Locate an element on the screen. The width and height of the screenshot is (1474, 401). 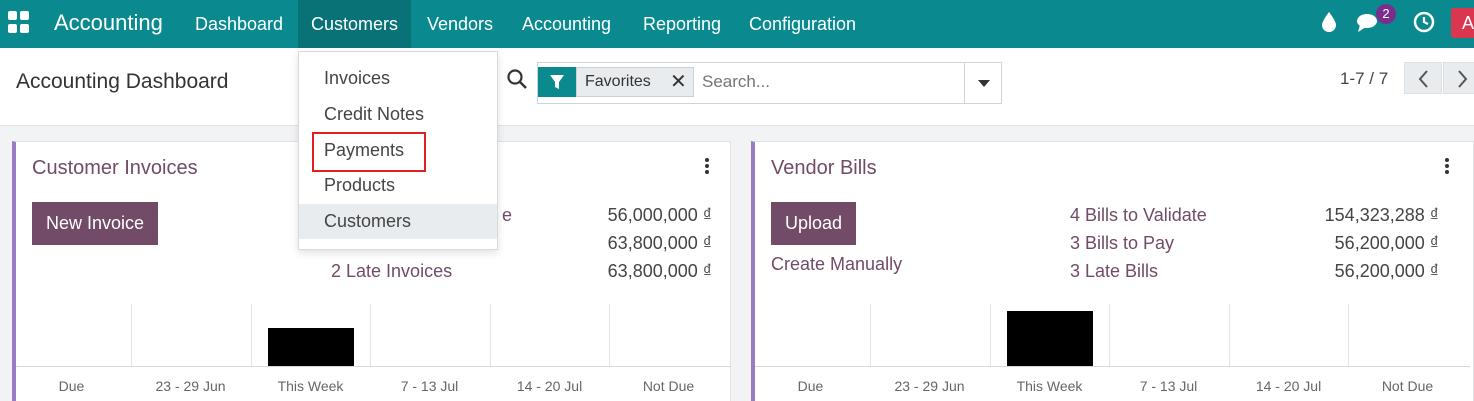
filter-icon is located at coordinates (557, 82).